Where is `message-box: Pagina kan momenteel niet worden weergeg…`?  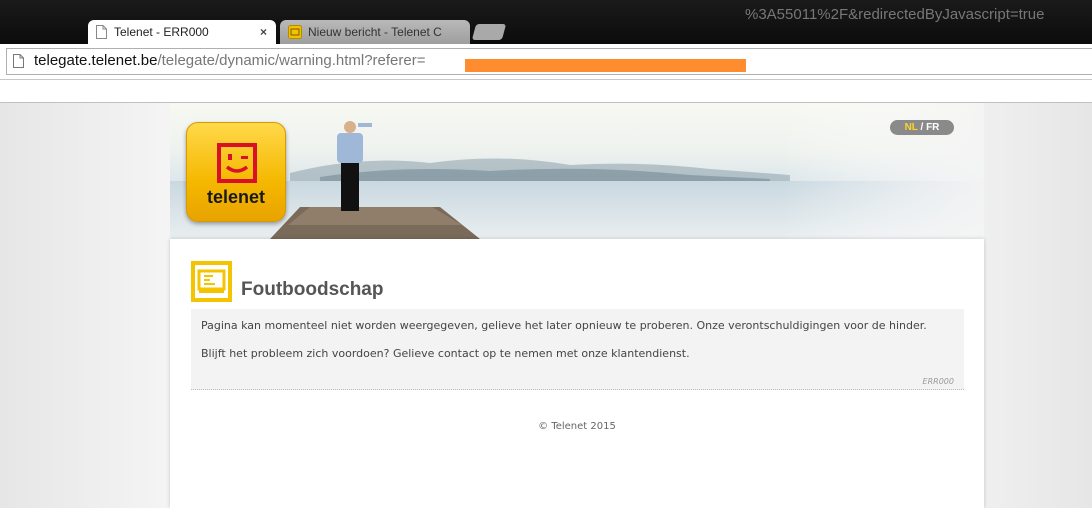
message-box: Pagina kan momenteel niet worden weergeg… is located at coordinates (577, 349).